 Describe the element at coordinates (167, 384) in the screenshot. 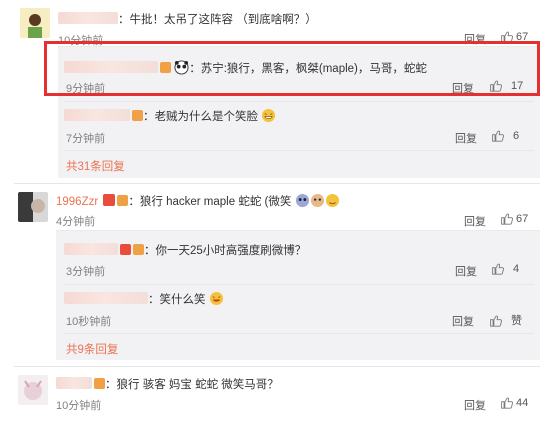

I see `comment-text: ：狼行 骇客 妈宝 蛇蛇 微笑马哥？` at that location.